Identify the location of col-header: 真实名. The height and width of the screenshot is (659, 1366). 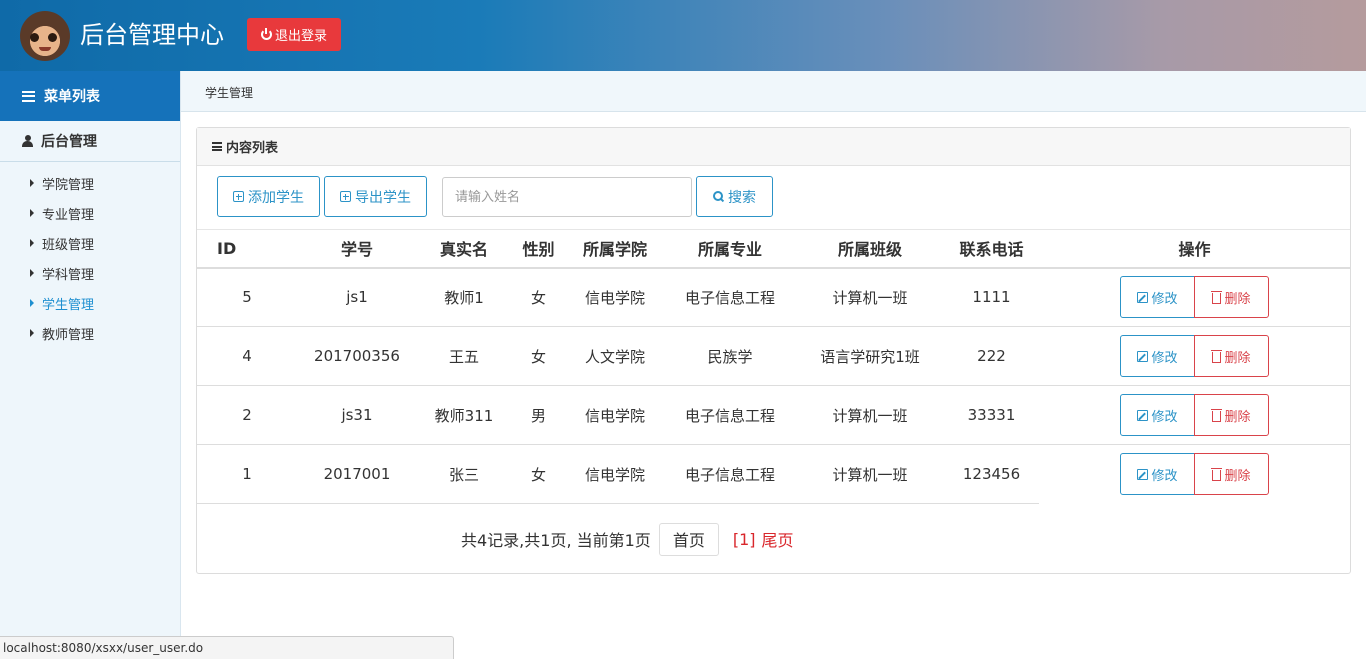
(464, 249).